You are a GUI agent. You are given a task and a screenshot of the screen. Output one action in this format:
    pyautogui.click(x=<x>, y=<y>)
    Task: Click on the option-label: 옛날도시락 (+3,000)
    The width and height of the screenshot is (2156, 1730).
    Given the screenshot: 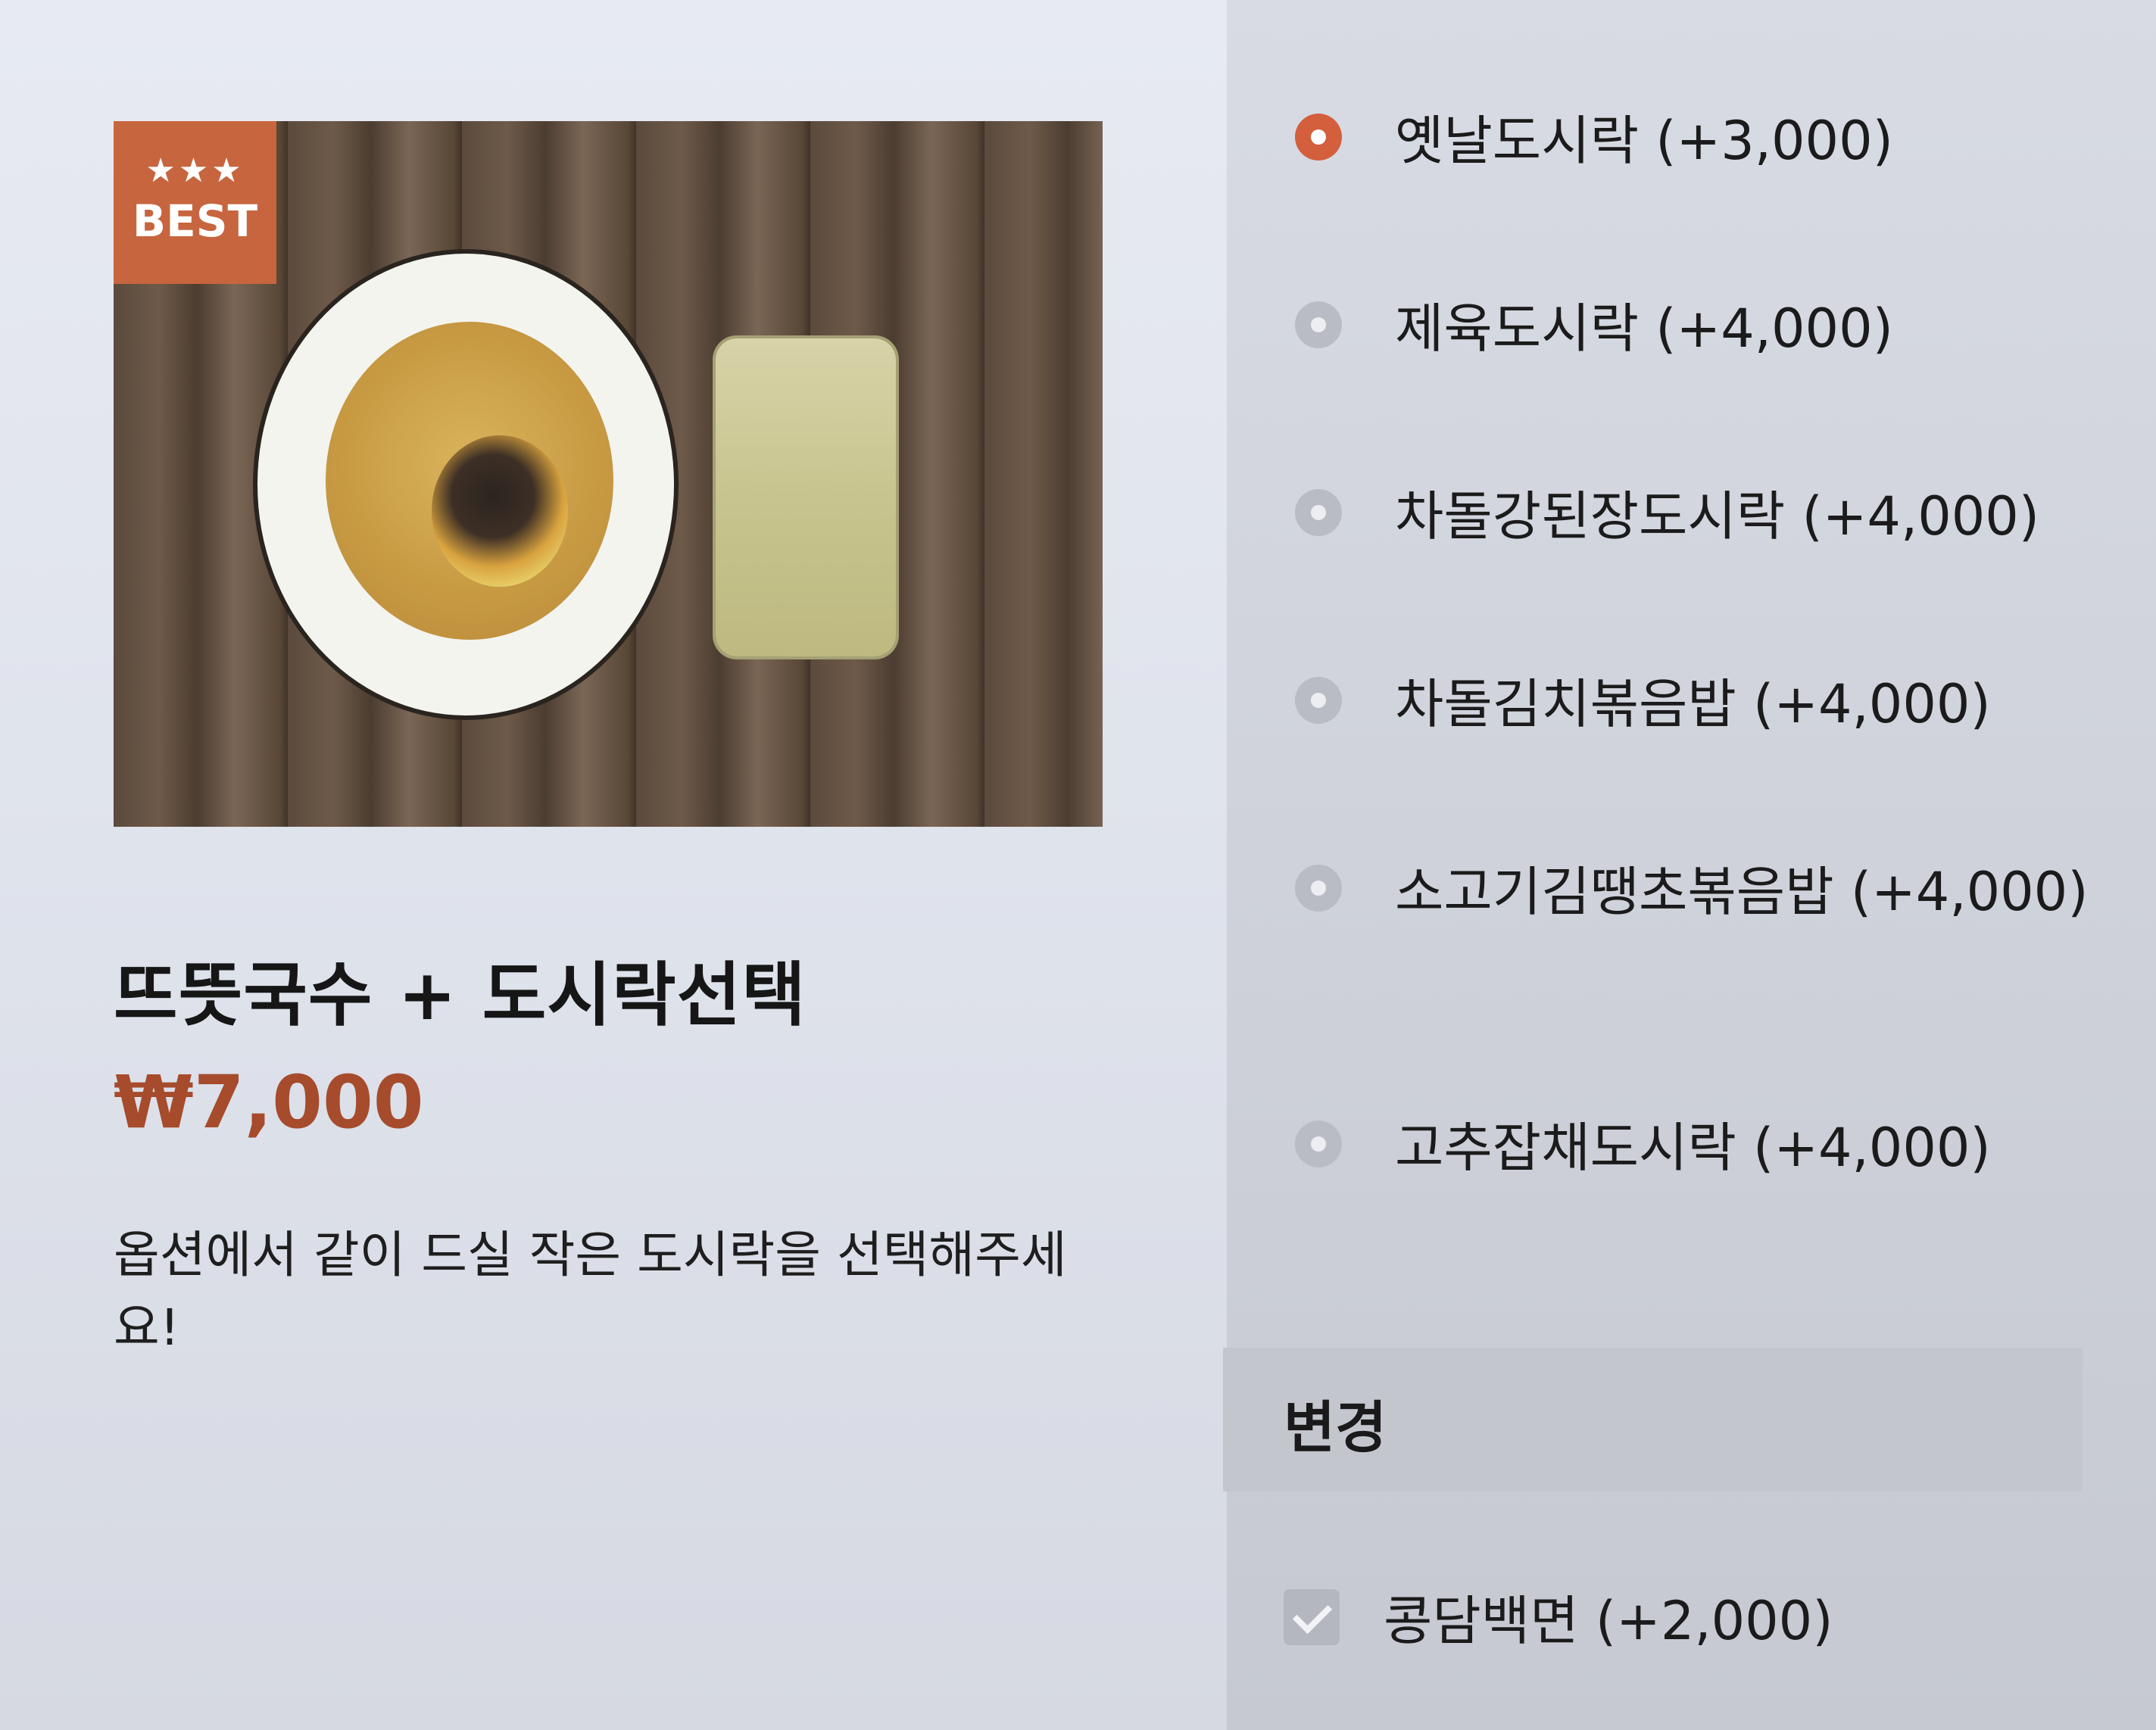 What is the action you would take?
    pyautogui.click(x=1644, y=141)
    